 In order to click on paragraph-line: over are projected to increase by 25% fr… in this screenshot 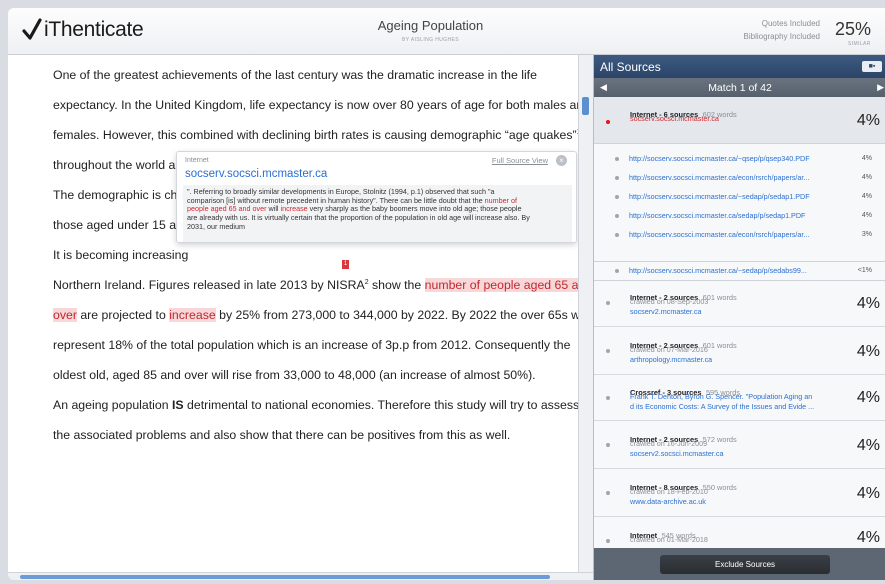, I will do `click(321, 315)`.